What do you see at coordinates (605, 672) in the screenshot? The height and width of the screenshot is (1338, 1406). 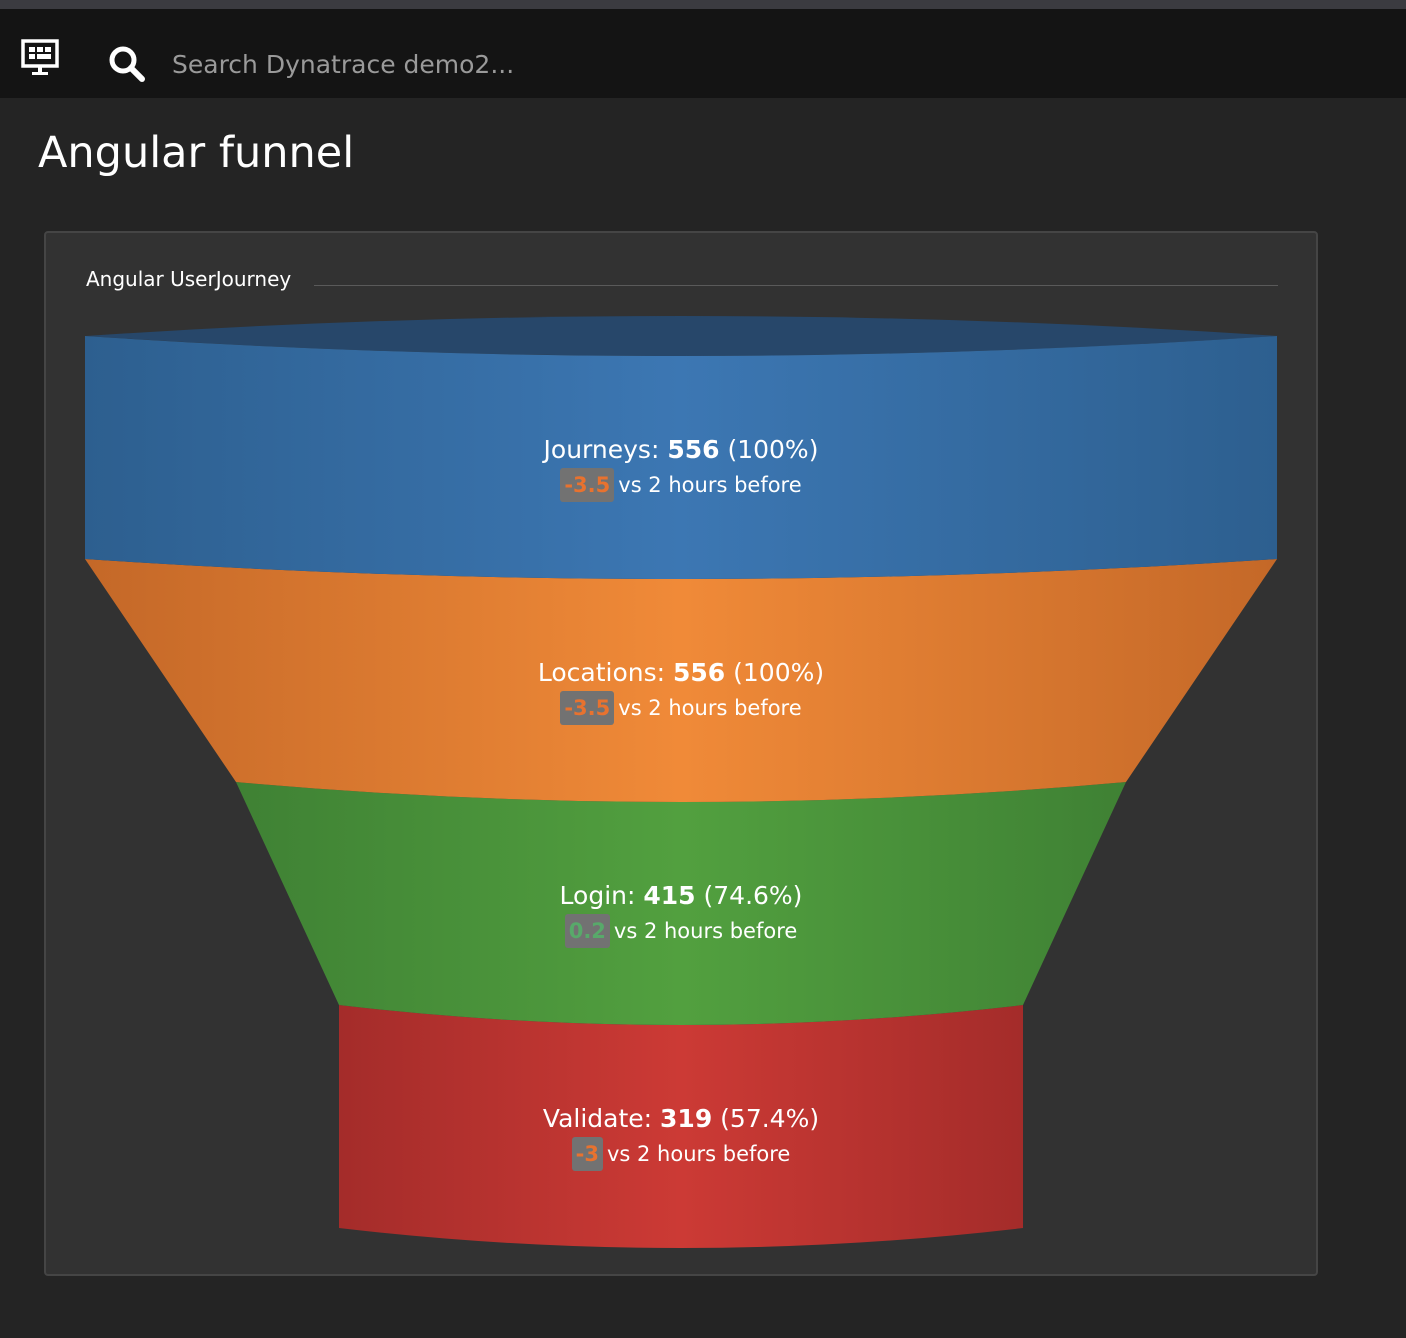 I see `stage-name: Locations:` at bounding box center [605, 672].